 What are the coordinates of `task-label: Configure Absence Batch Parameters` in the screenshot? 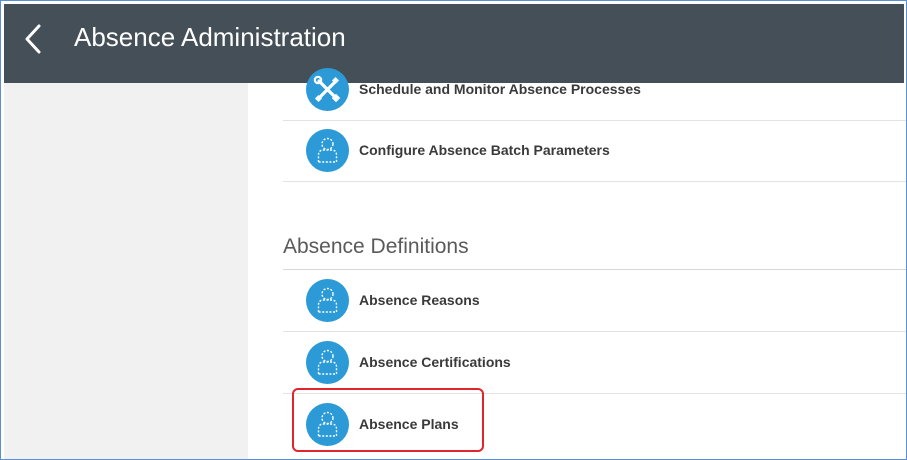 It's located at (484, 150).